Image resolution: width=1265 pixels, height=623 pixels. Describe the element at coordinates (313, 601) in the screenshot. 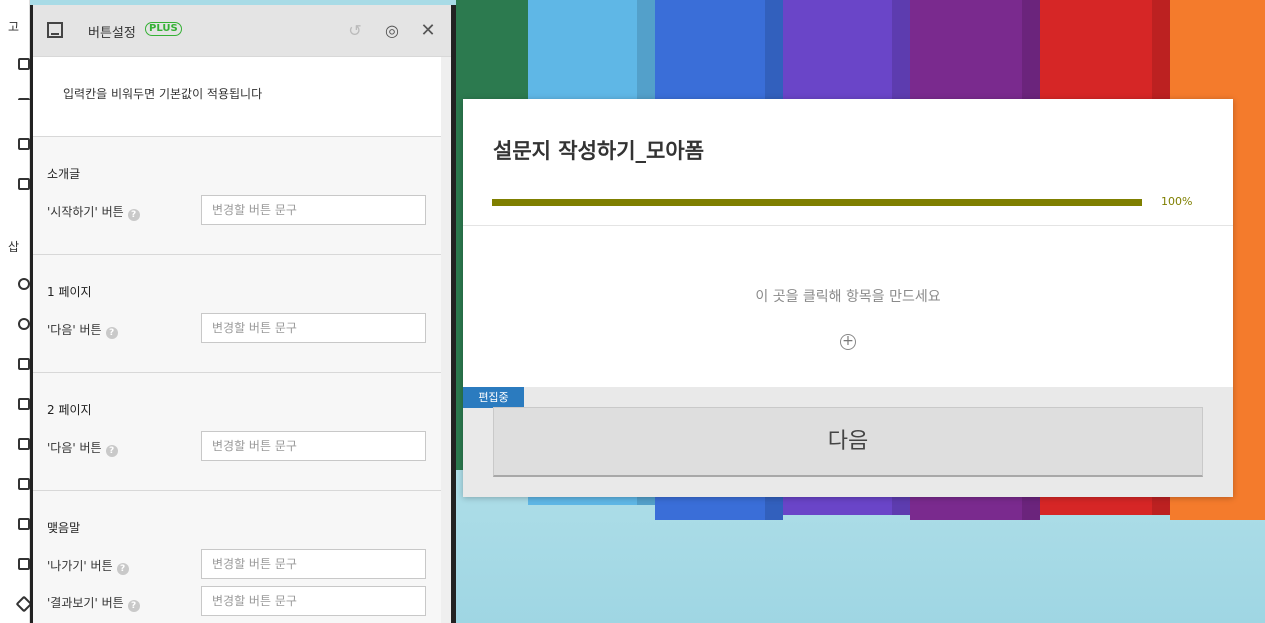

I see `result-button-text-input` at that location.